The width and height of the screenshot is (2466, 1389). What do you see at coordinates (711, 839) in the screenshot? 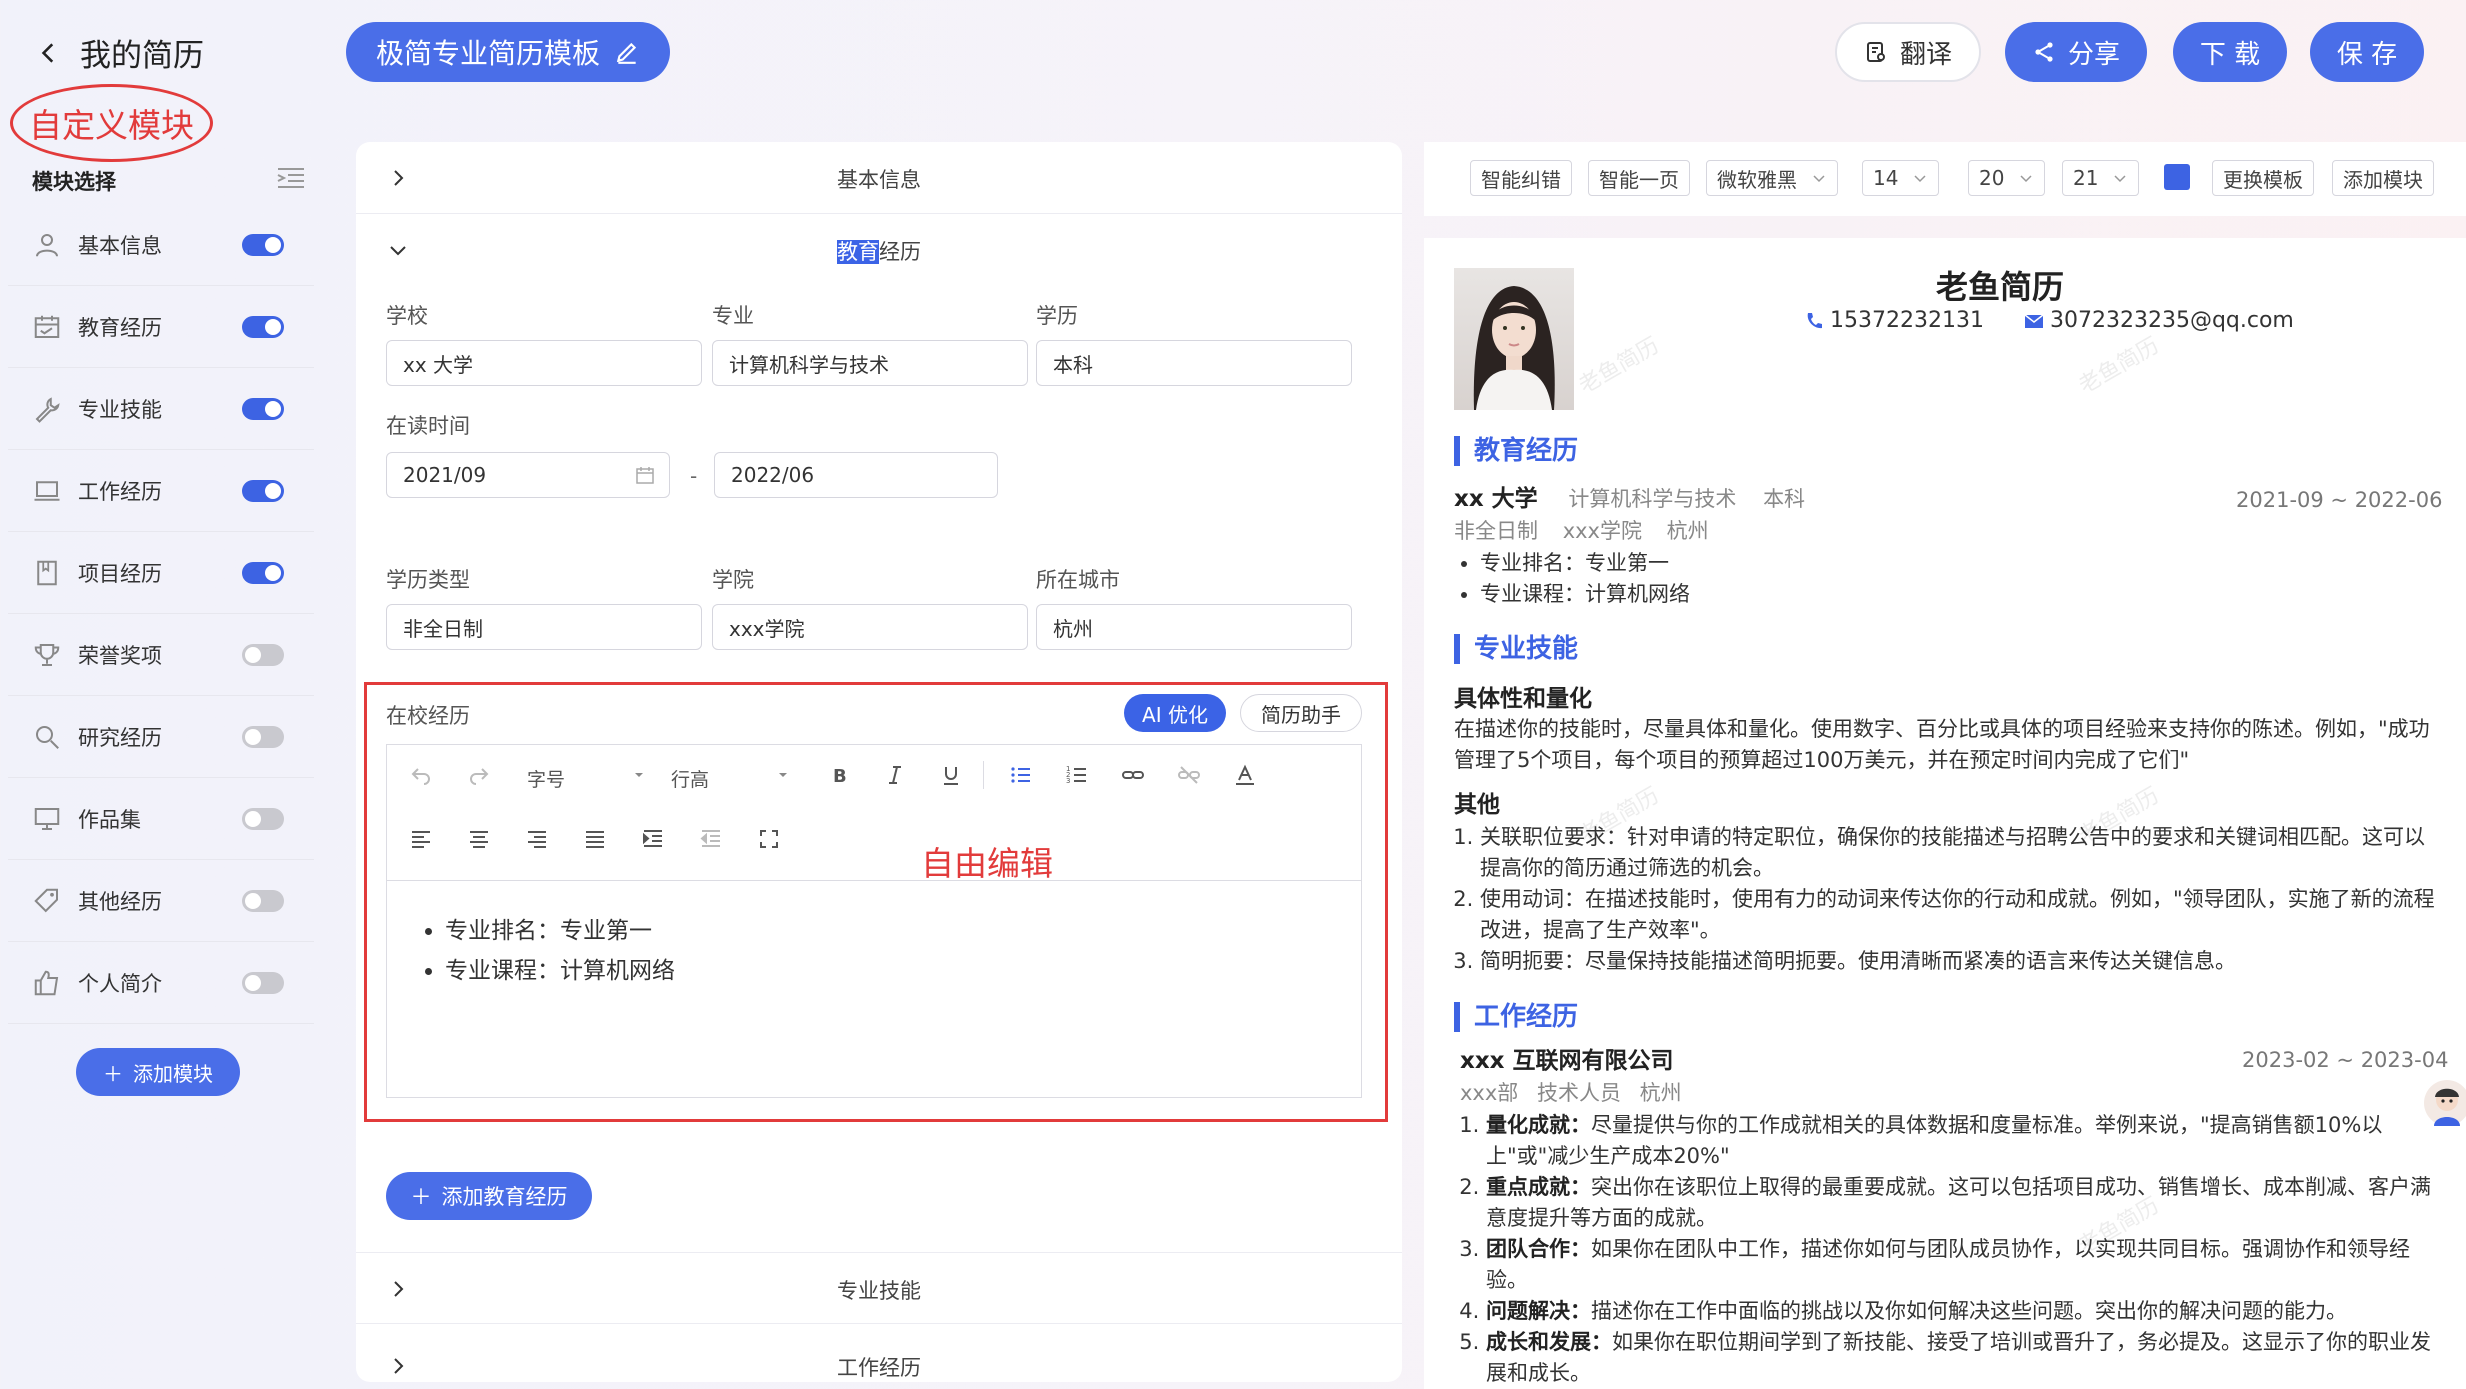
I see `outdent-icon` at bounding box center [711, 839].